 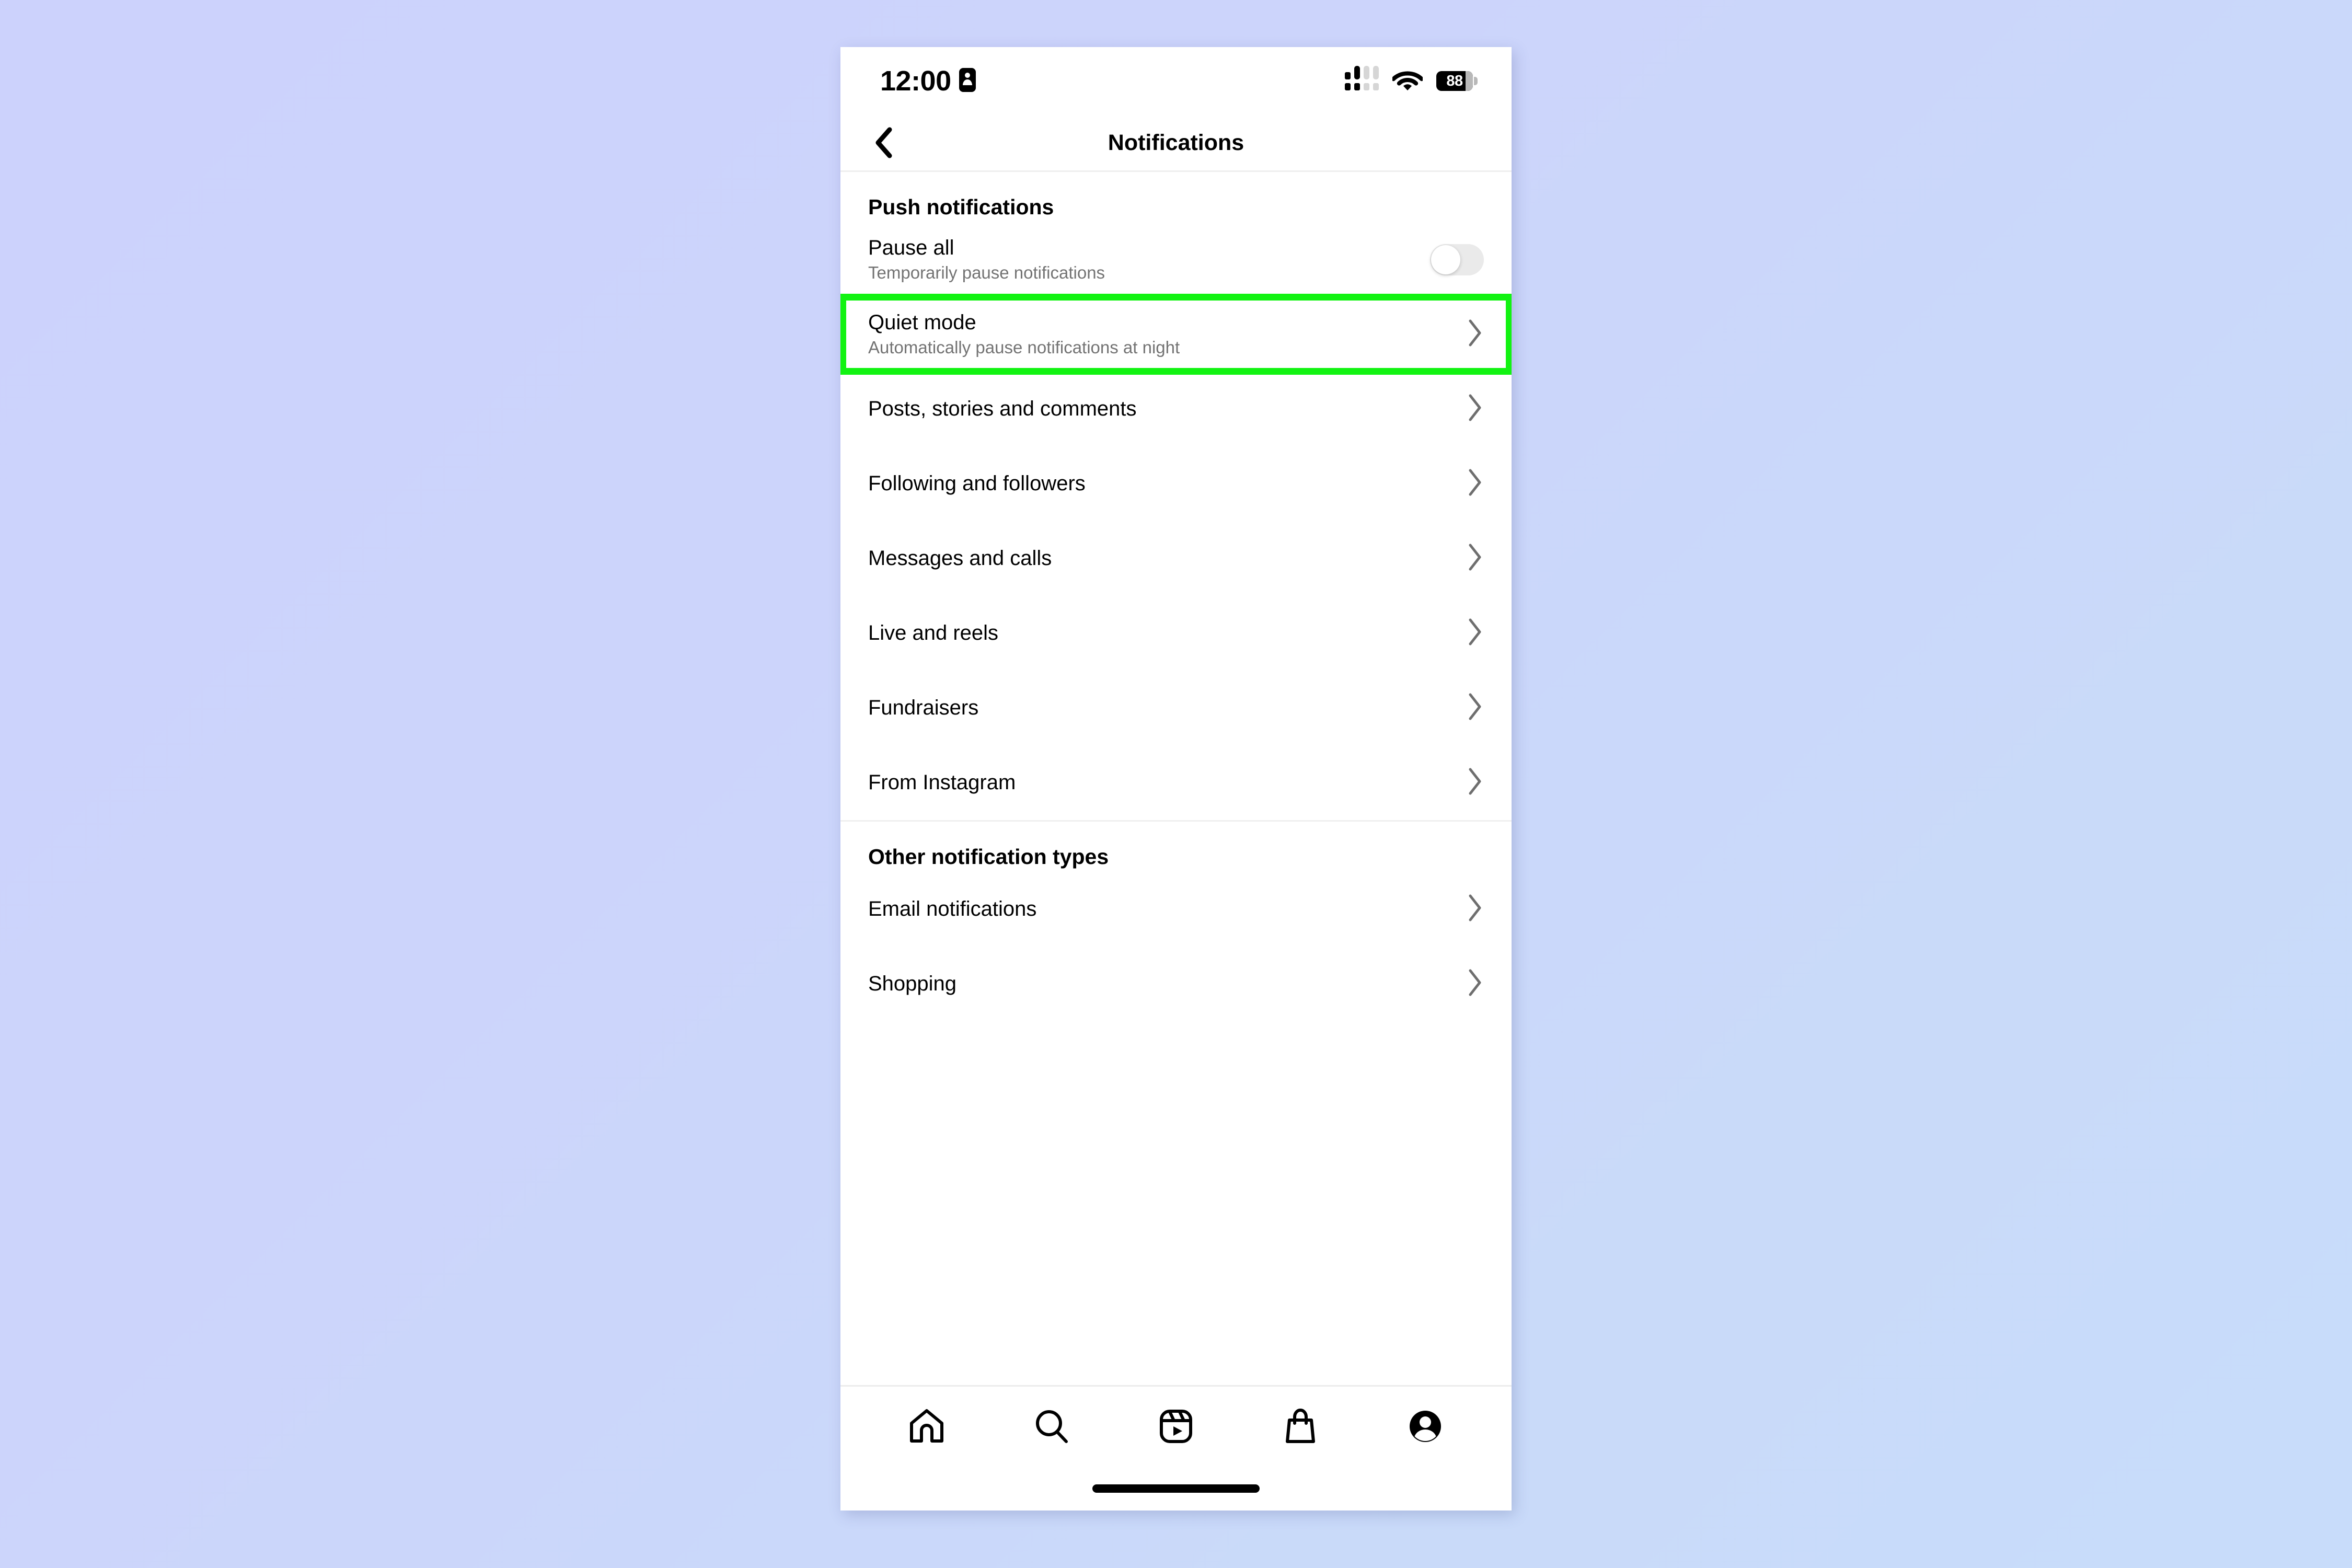 What do you see at coordinates (1176, 909) in the screenshot?
I see `row-email-notifications: Email notifications` at bounding box center [1176, 909].